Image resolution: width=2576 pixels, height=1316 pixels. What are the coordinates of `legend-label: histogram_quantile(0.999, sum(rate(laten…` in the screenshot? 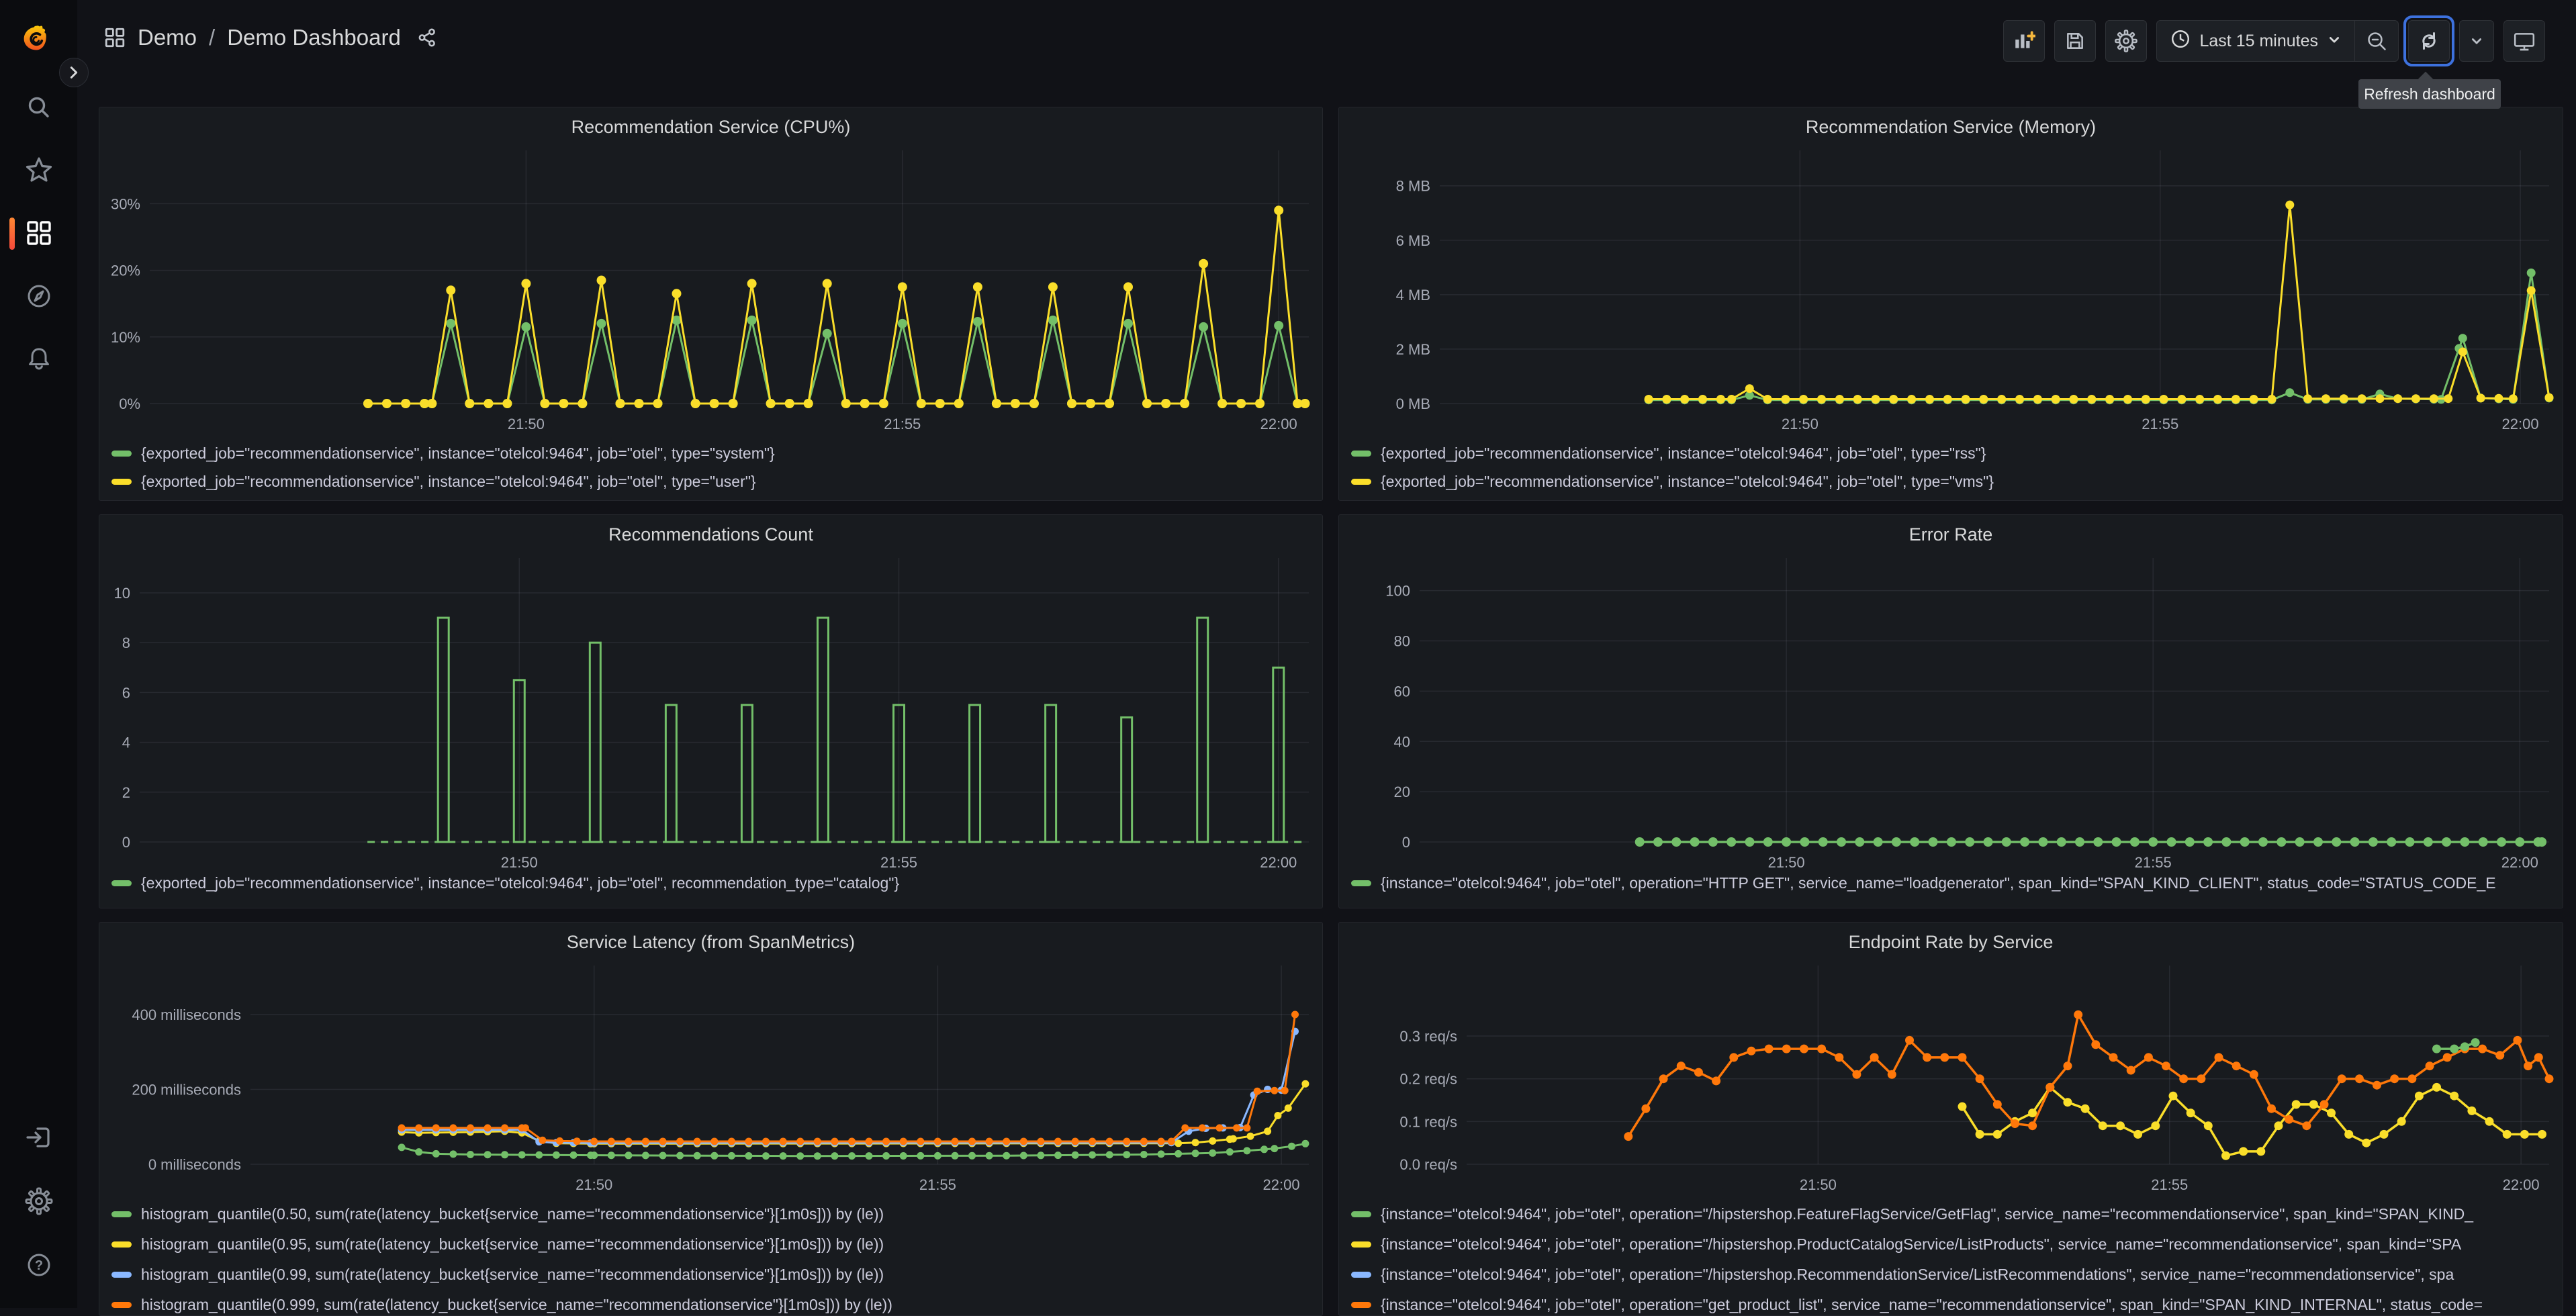 It's located at (516, 1304).